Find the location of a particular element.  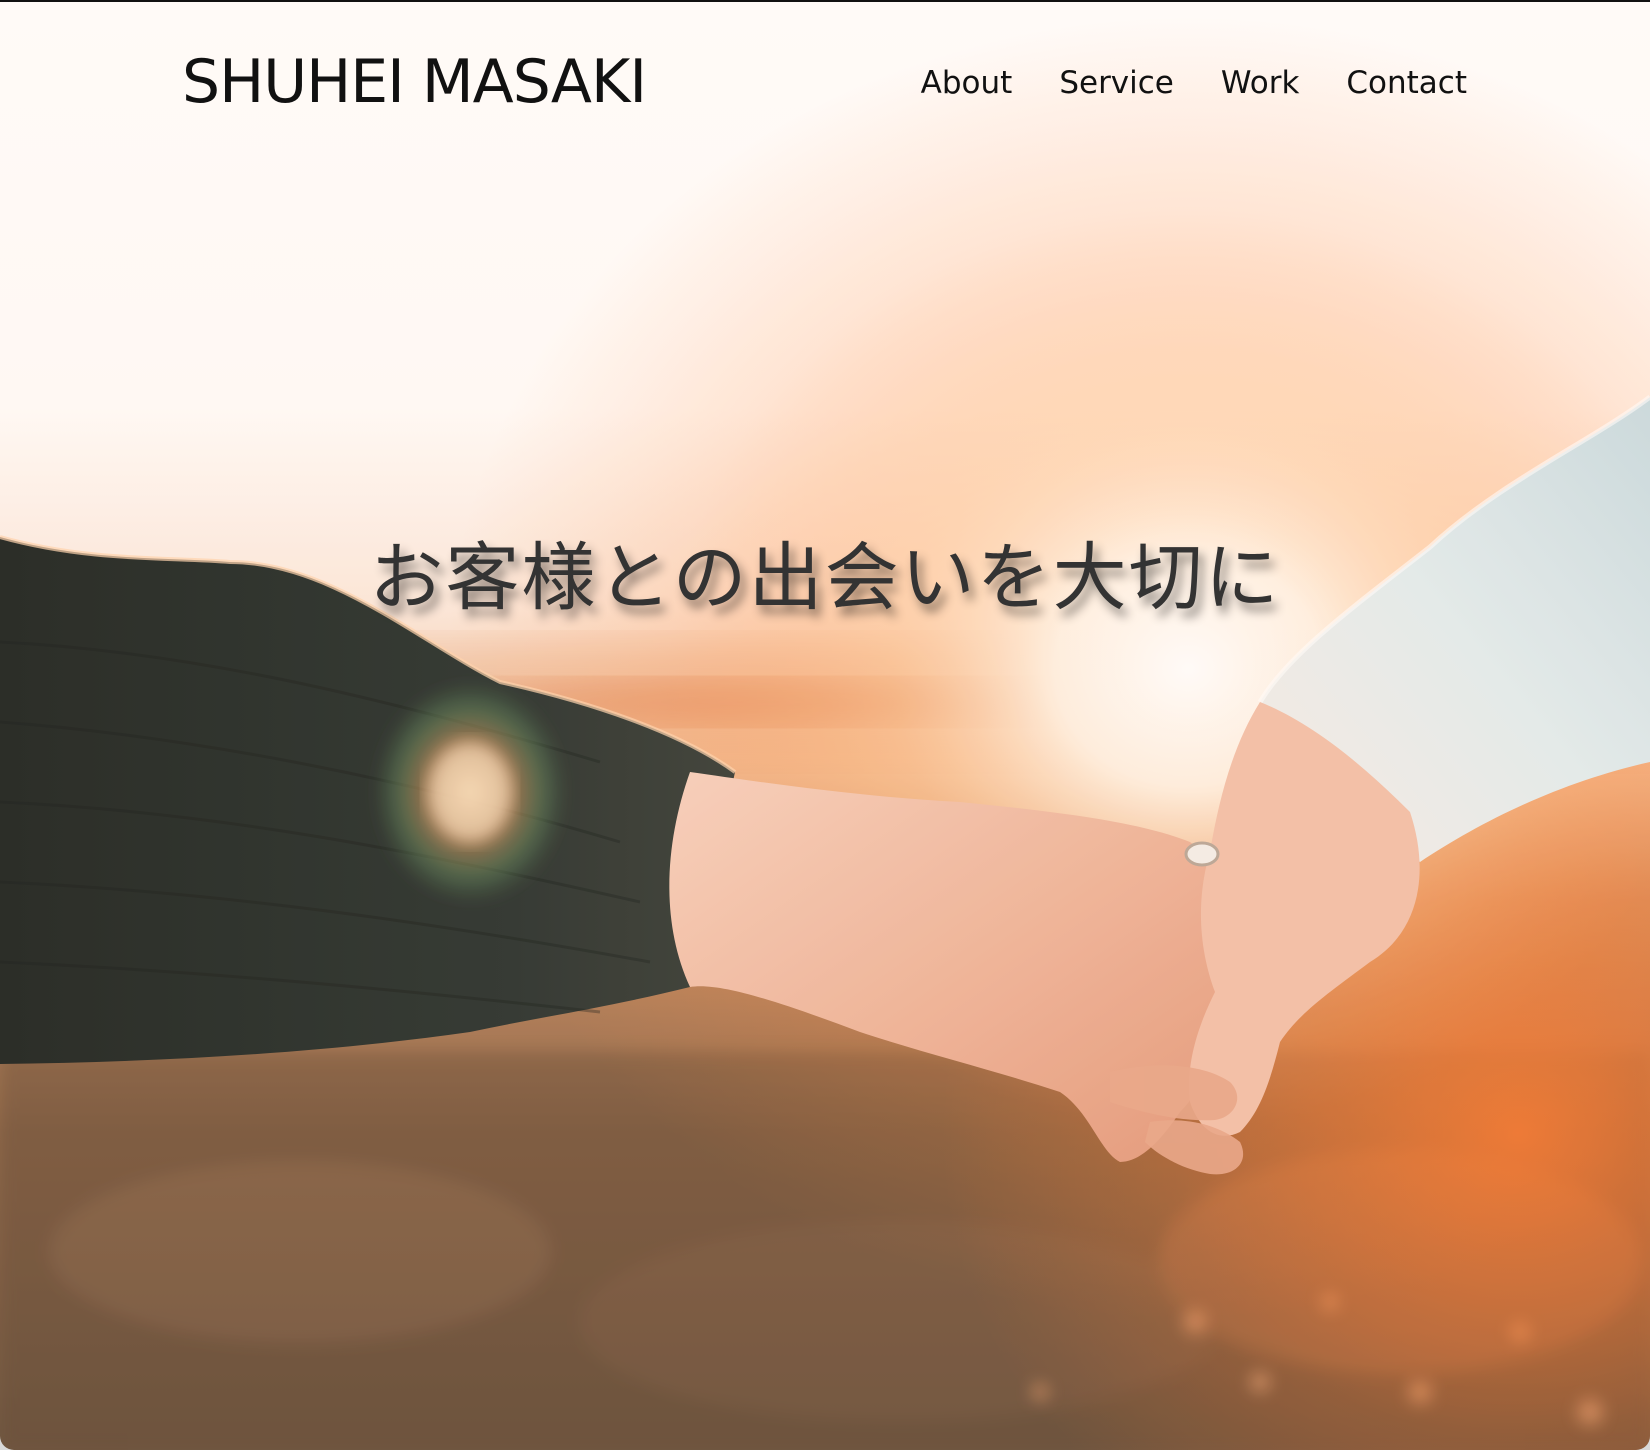

nav-item-service: Service is located at coordinates (1116, 83).